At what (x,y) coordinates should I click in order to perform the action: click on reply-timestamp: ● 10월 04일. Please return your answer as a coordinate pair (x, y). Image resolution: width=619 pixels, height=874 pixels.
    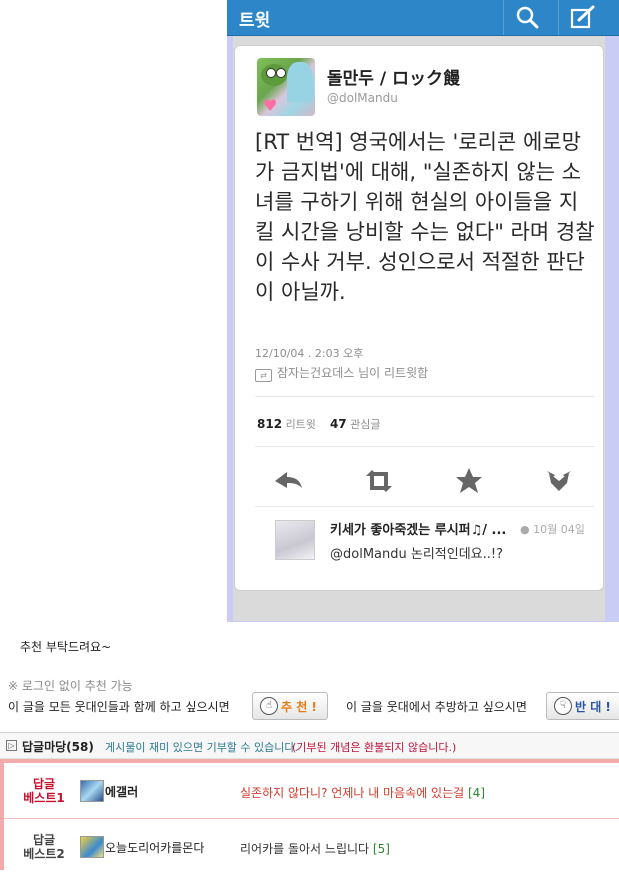
    Looking at the image, I should click on (552, 529).